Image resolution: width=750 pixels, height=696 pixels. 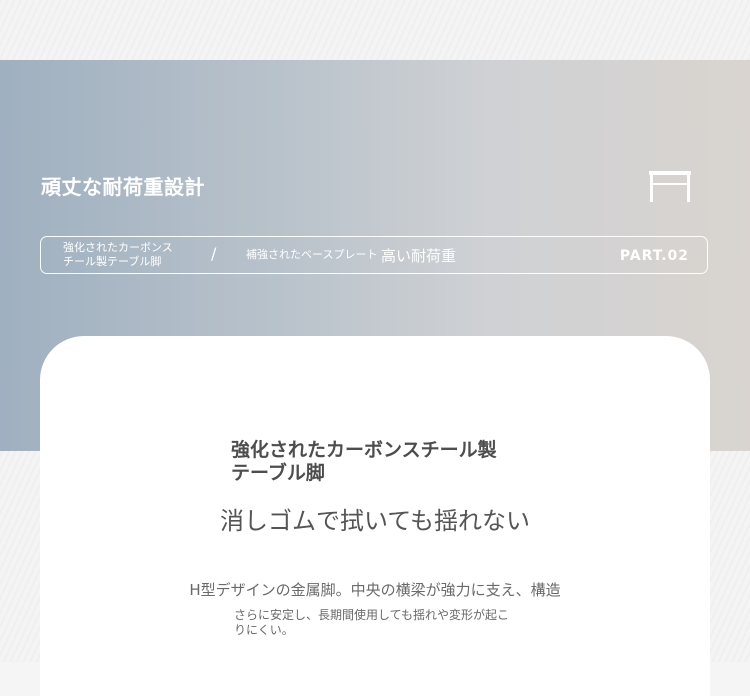 I want to click on nav-item-load-capacity: 高い耐荷重, so click(x=418, y=256).